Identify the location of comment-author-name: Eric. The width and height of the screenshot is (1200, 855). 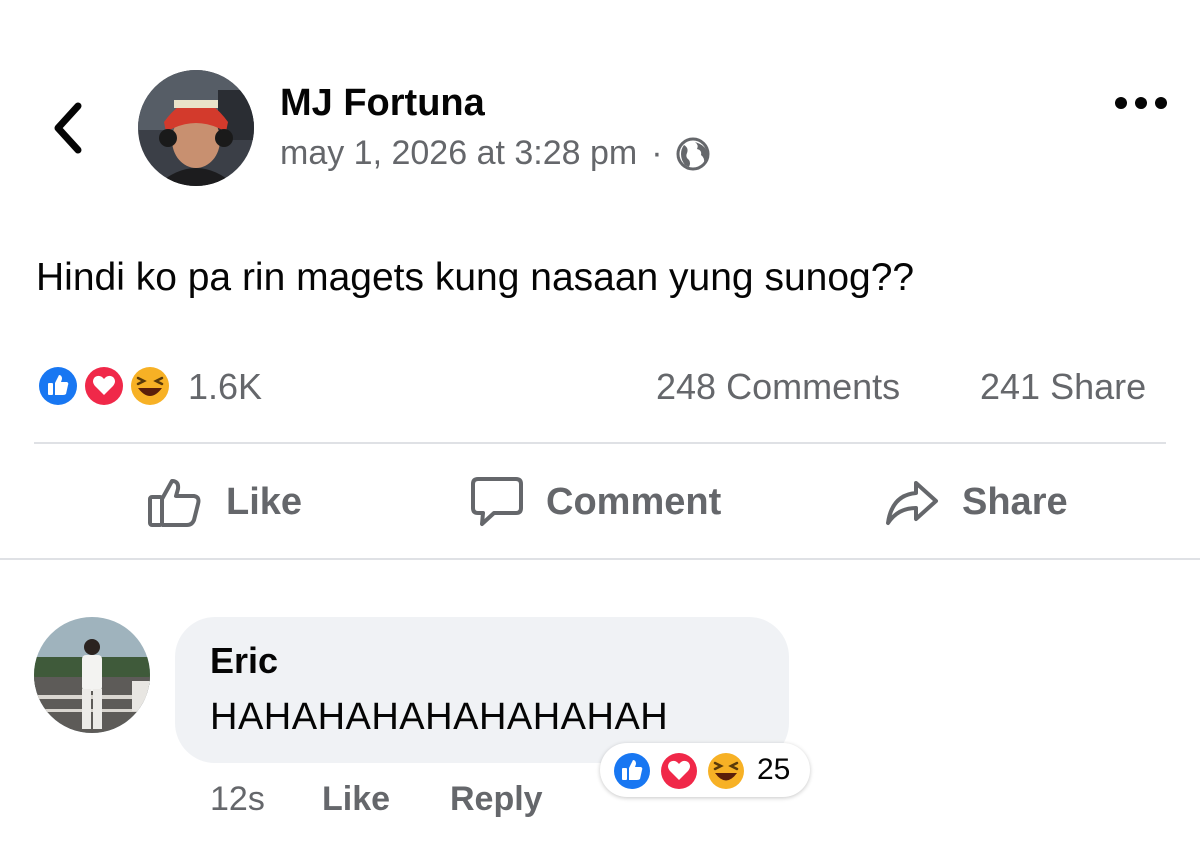
(244, 661).